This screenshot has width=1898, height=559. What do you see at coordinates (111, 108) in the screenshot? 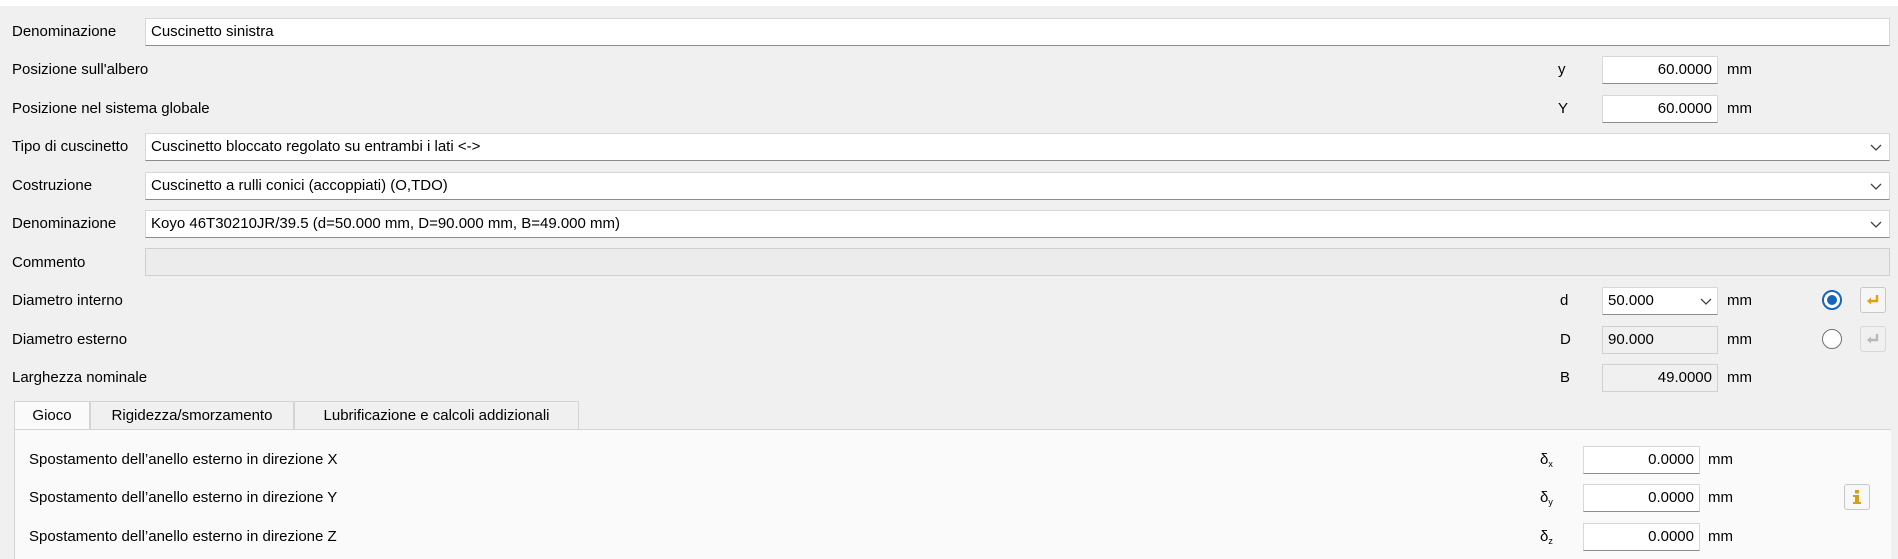
I see `global-position-label: Posizione nel sistema globale` at bounding box center [111, 108].